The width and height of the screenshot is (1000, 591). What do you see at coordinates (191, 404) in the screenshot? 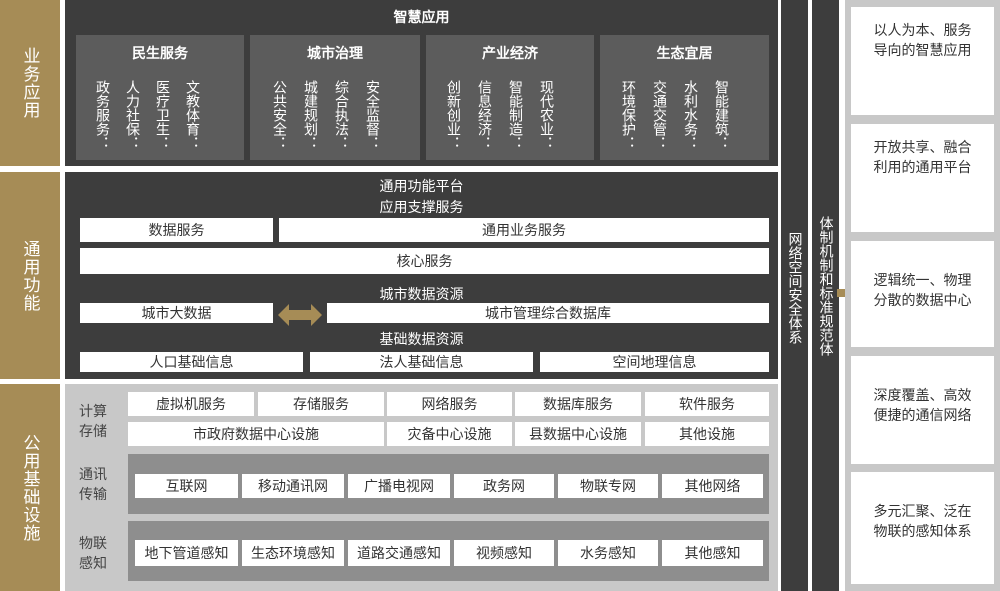
I see `infra-item: 虚拟机服务` at bounding box center [191, 404].